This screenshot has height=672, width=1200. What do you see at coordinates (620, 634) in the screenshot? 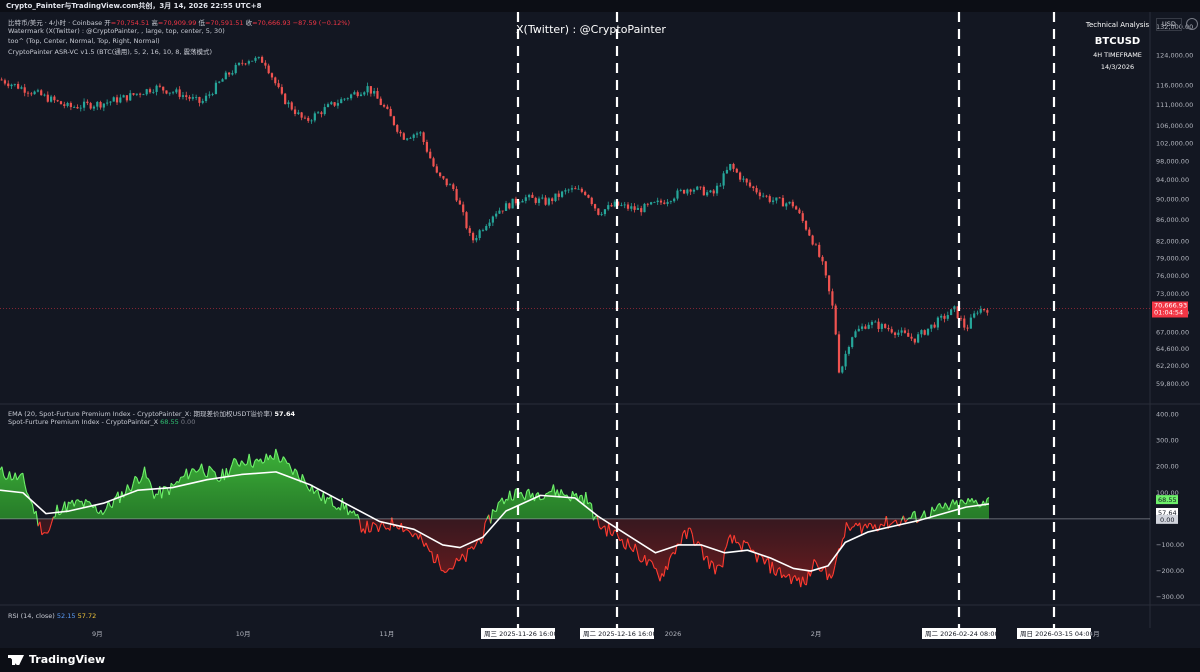
I see `time-highlight-label: 周二 2025-12-16 16:00` at bounding box center [620, 634].